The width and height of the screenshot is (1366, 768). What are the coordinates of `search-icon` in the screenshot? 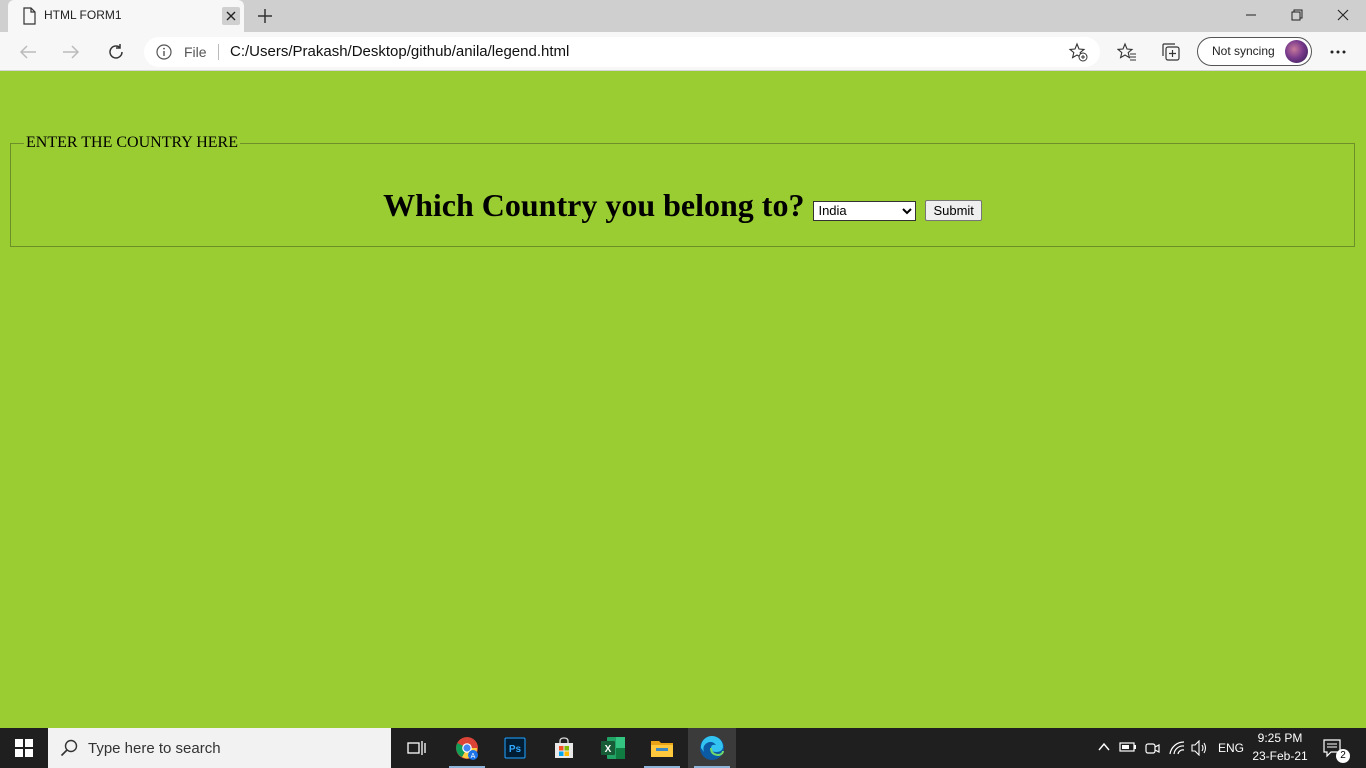 It's located at (69, 748).